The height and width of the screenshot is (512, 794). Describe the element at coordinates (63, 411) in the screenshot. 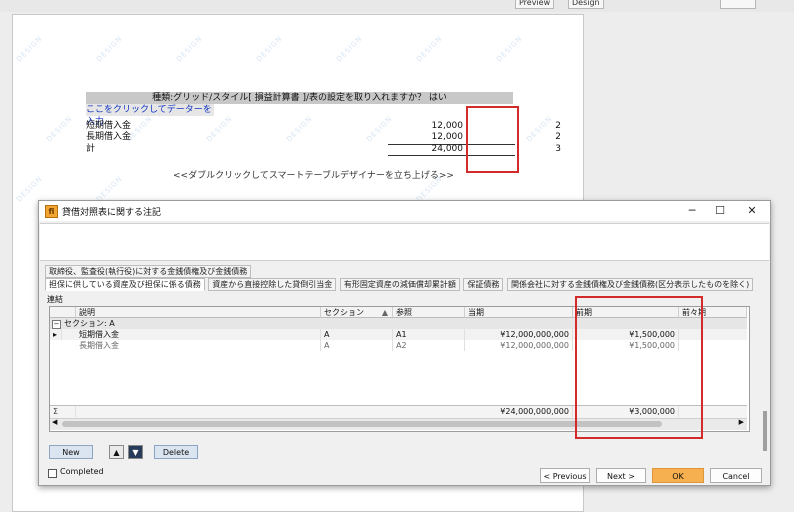

I see `sigma-icon: Σ` at that location.